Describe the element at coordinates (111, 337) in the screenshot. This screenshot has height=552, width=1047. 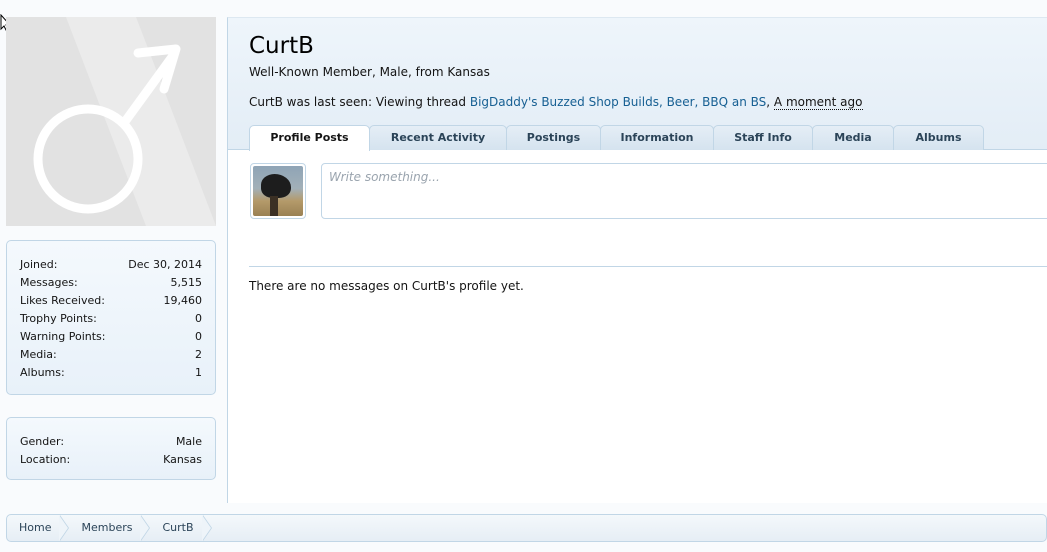
I see `stat-row: Warning Points: 0` at that location.